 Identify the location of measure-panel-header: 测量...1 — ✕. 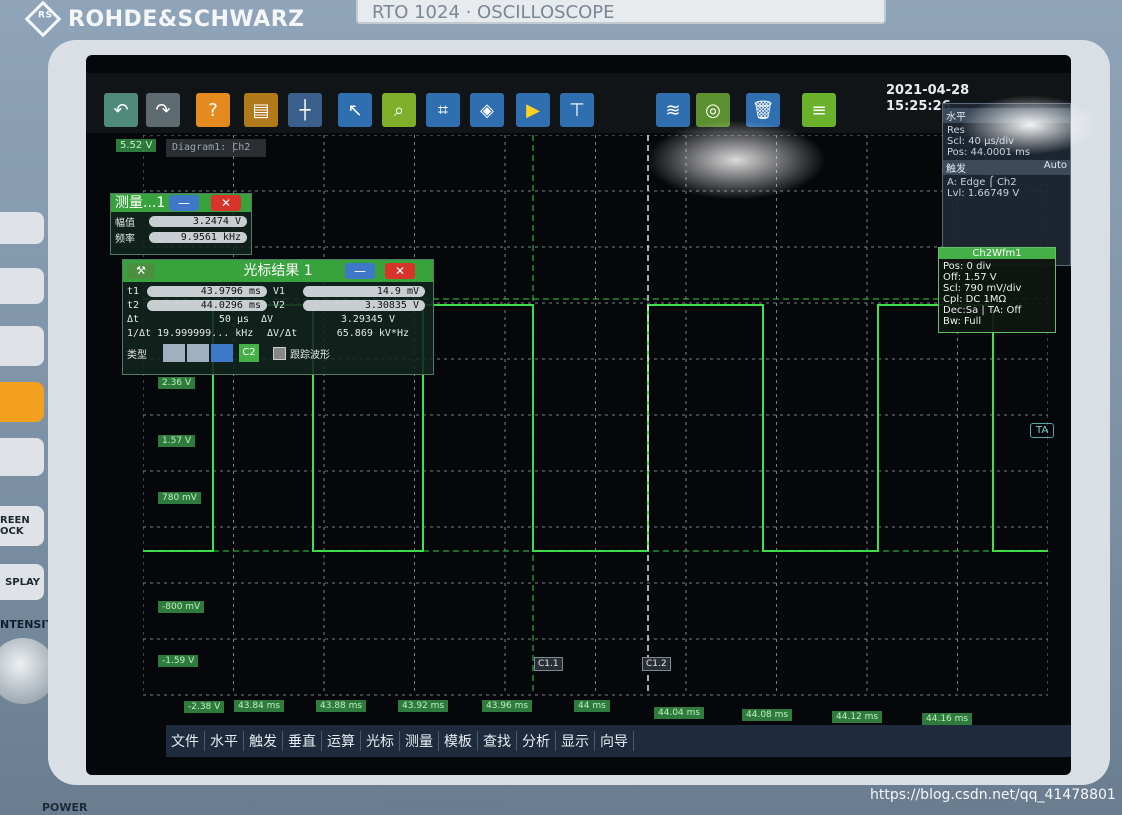
(181, 203).